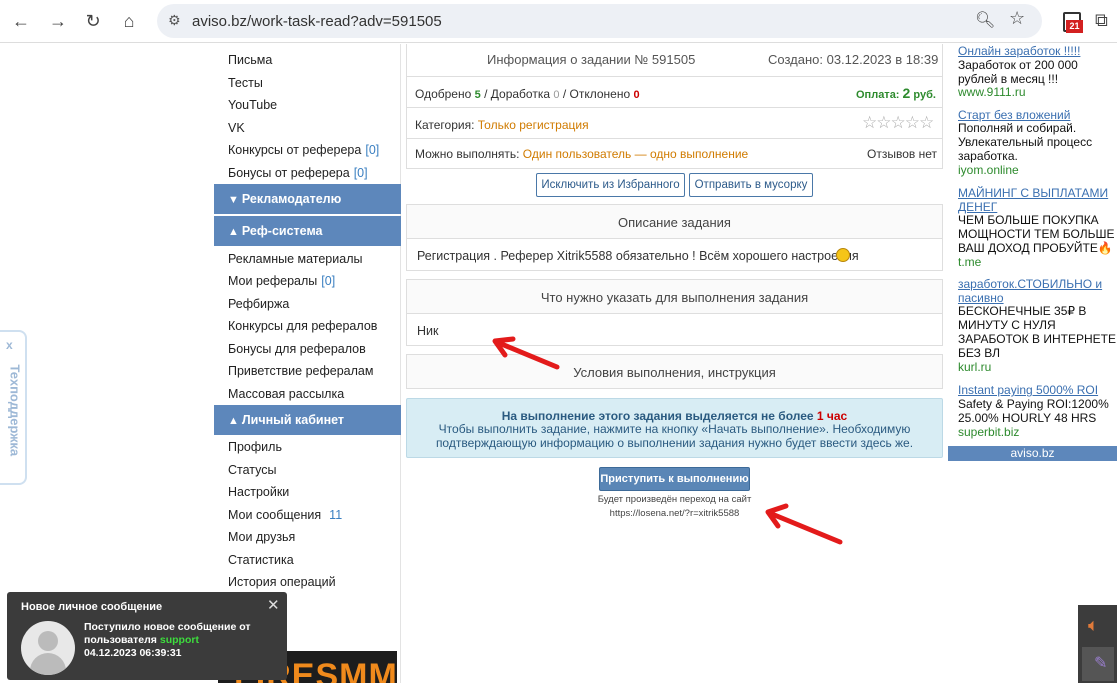 The image size is (1117, 683). I want to click on menu-item-statuses: Статусы, so click(252, 470).